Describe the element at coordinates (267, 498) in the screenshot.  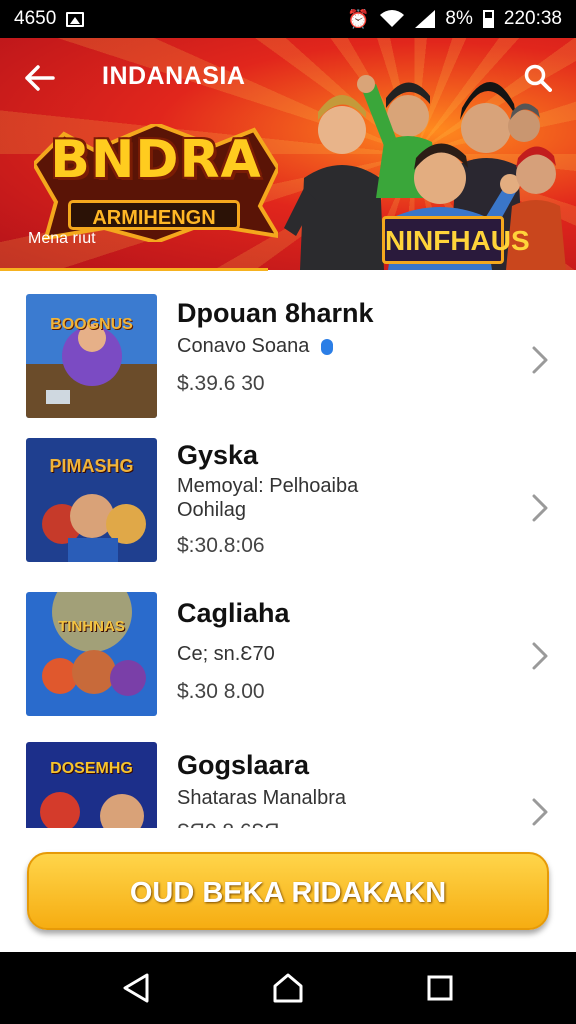
I see `item-subtitle: Memoyal: Pelhoaiba Oohilag` at that location.